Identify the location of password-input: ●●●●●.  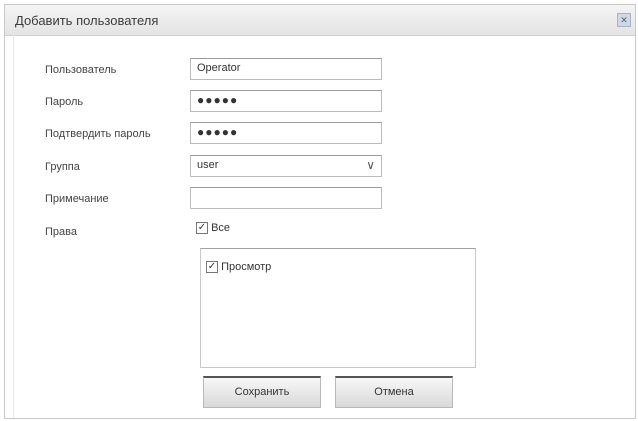
(286, 101).